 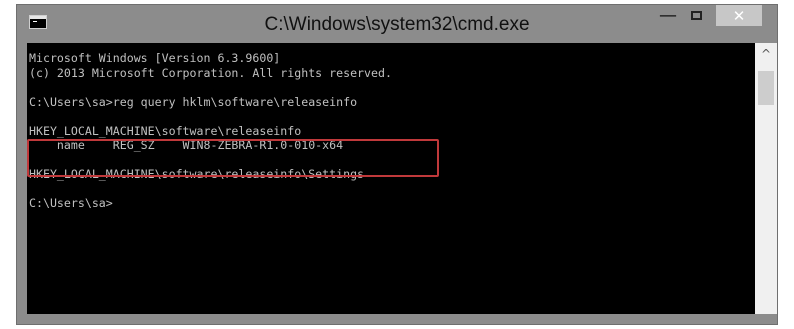 I want to click on close-button: ✕, so click(x=739, y=15).